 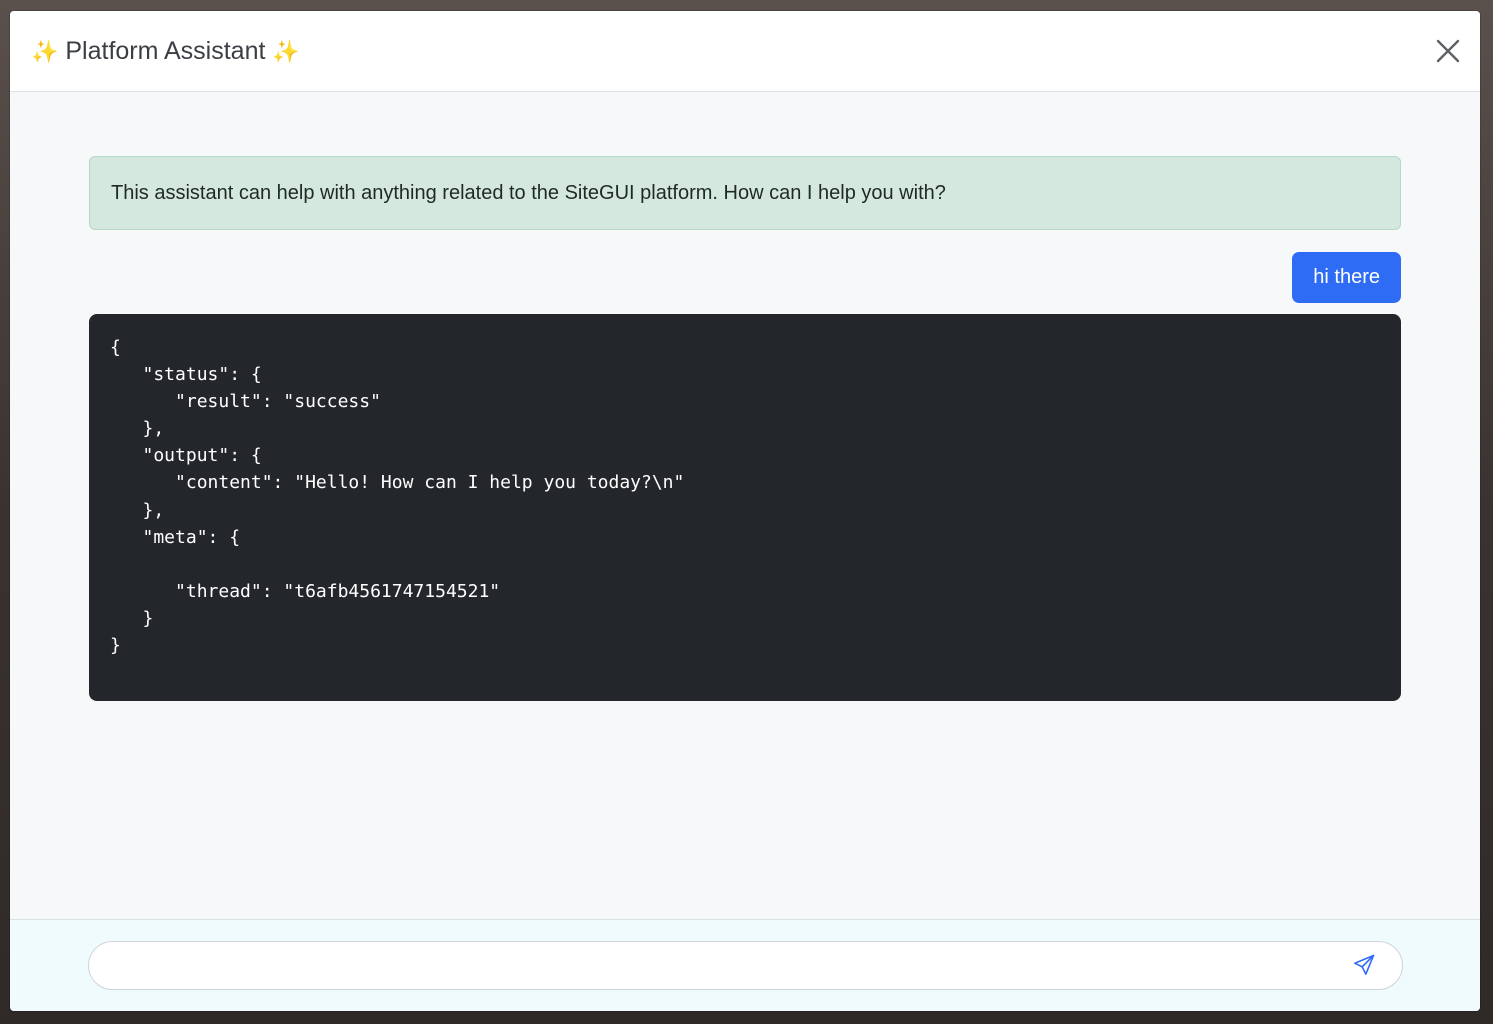 I want to click on close-button, so click(x=1448, y=51).